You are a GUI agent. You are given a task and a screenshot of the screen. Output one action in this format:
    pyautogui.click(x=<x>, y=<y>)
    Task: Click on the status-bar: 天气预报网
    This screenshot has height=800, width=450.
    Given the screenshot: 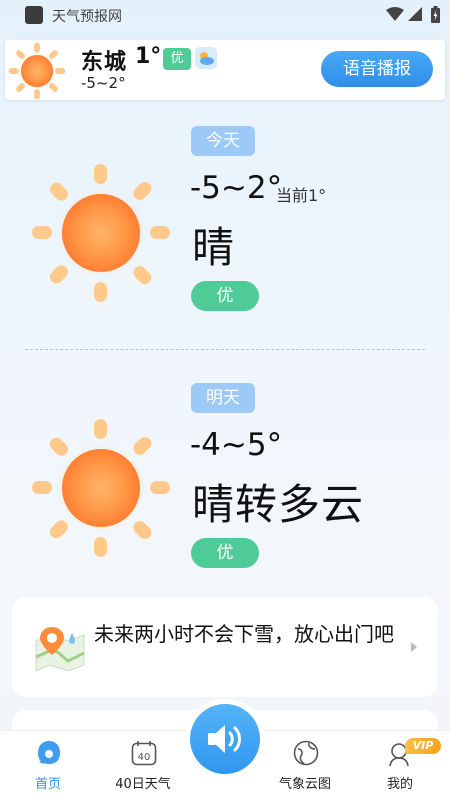 What is the action you would take?
    pyautogui.click(x=225, y=15)
    